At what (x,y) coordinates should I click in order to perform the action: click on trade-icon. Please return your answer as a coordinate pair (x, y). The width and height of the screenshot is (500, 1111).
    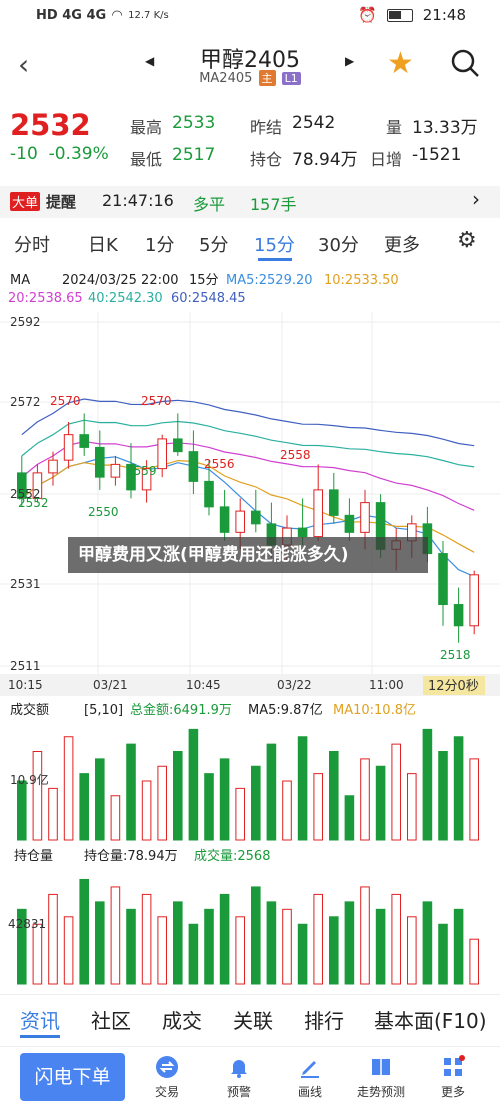
    Looking at the image, I should click on (167, 1067).